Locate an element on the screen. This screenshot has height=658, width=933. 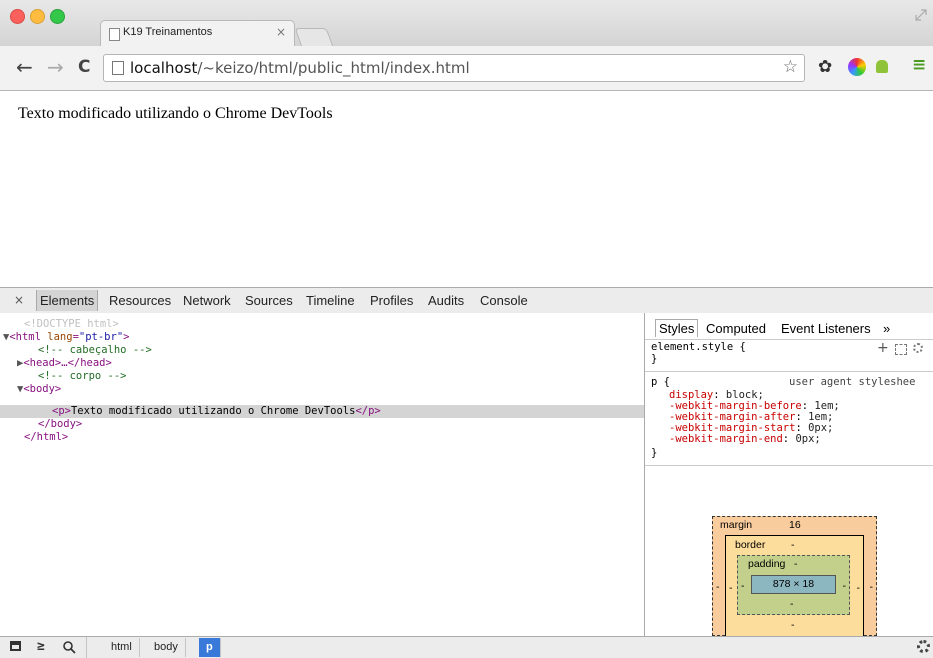
dom-node-body-close: </body> is located at coordinates (341, 424).